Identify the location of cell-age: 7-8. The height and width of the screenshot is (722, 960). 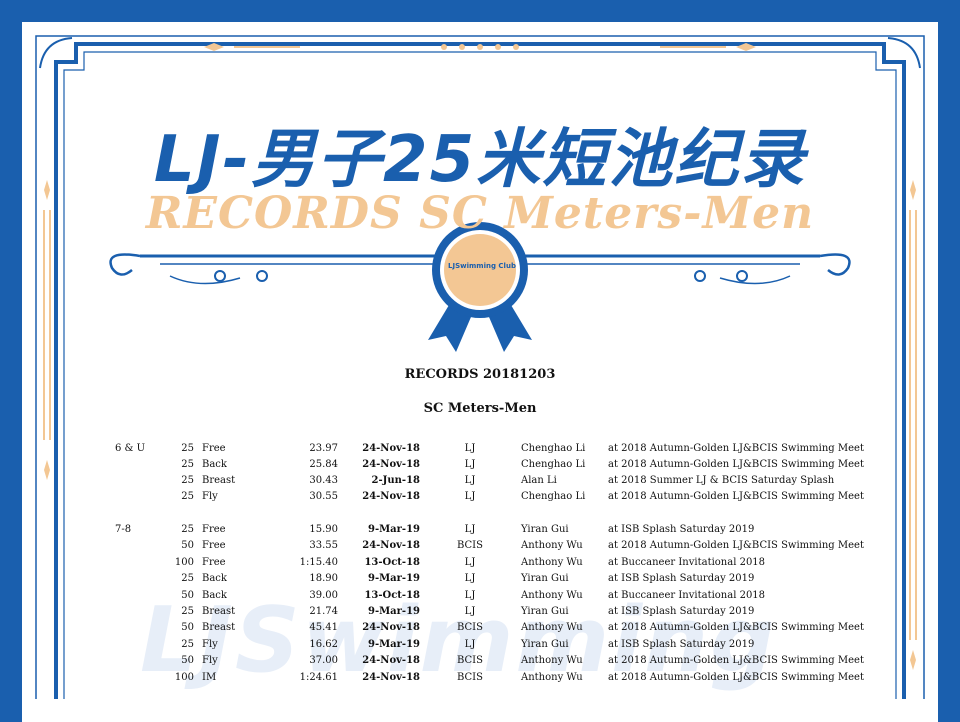
(123, 529).